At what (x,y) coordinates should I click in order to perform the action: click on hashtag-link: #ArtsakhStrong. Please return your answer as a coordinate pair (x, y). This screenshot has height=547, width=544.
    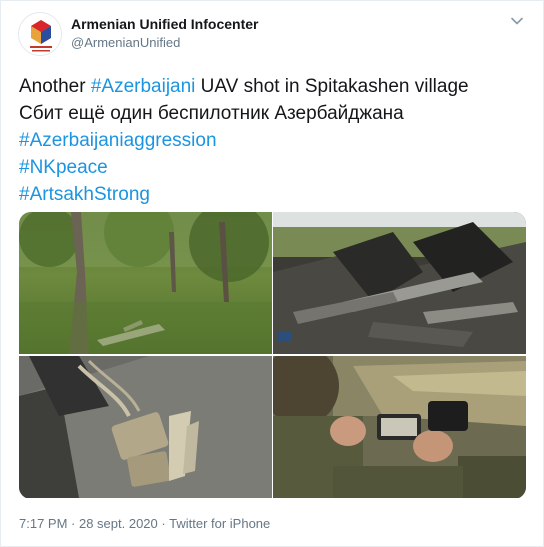
    Looking at the image, I should click on (274, 194).